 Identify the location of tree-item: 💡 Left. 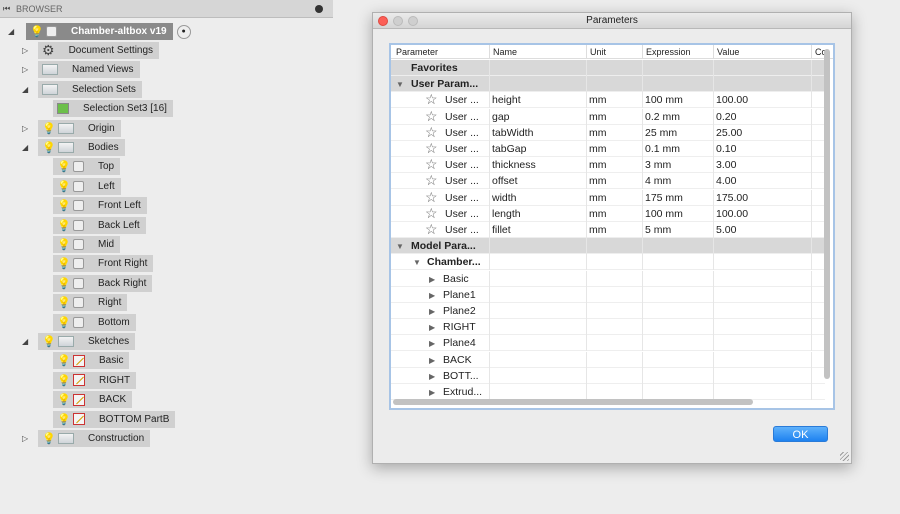
(60, 186).